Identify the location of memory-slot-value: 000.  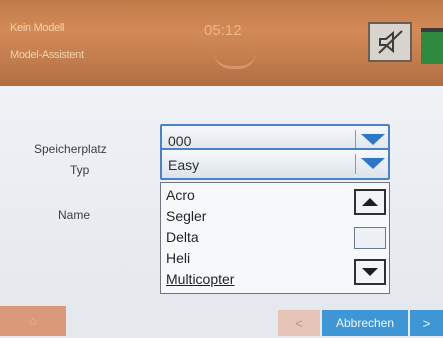
(180, 141).